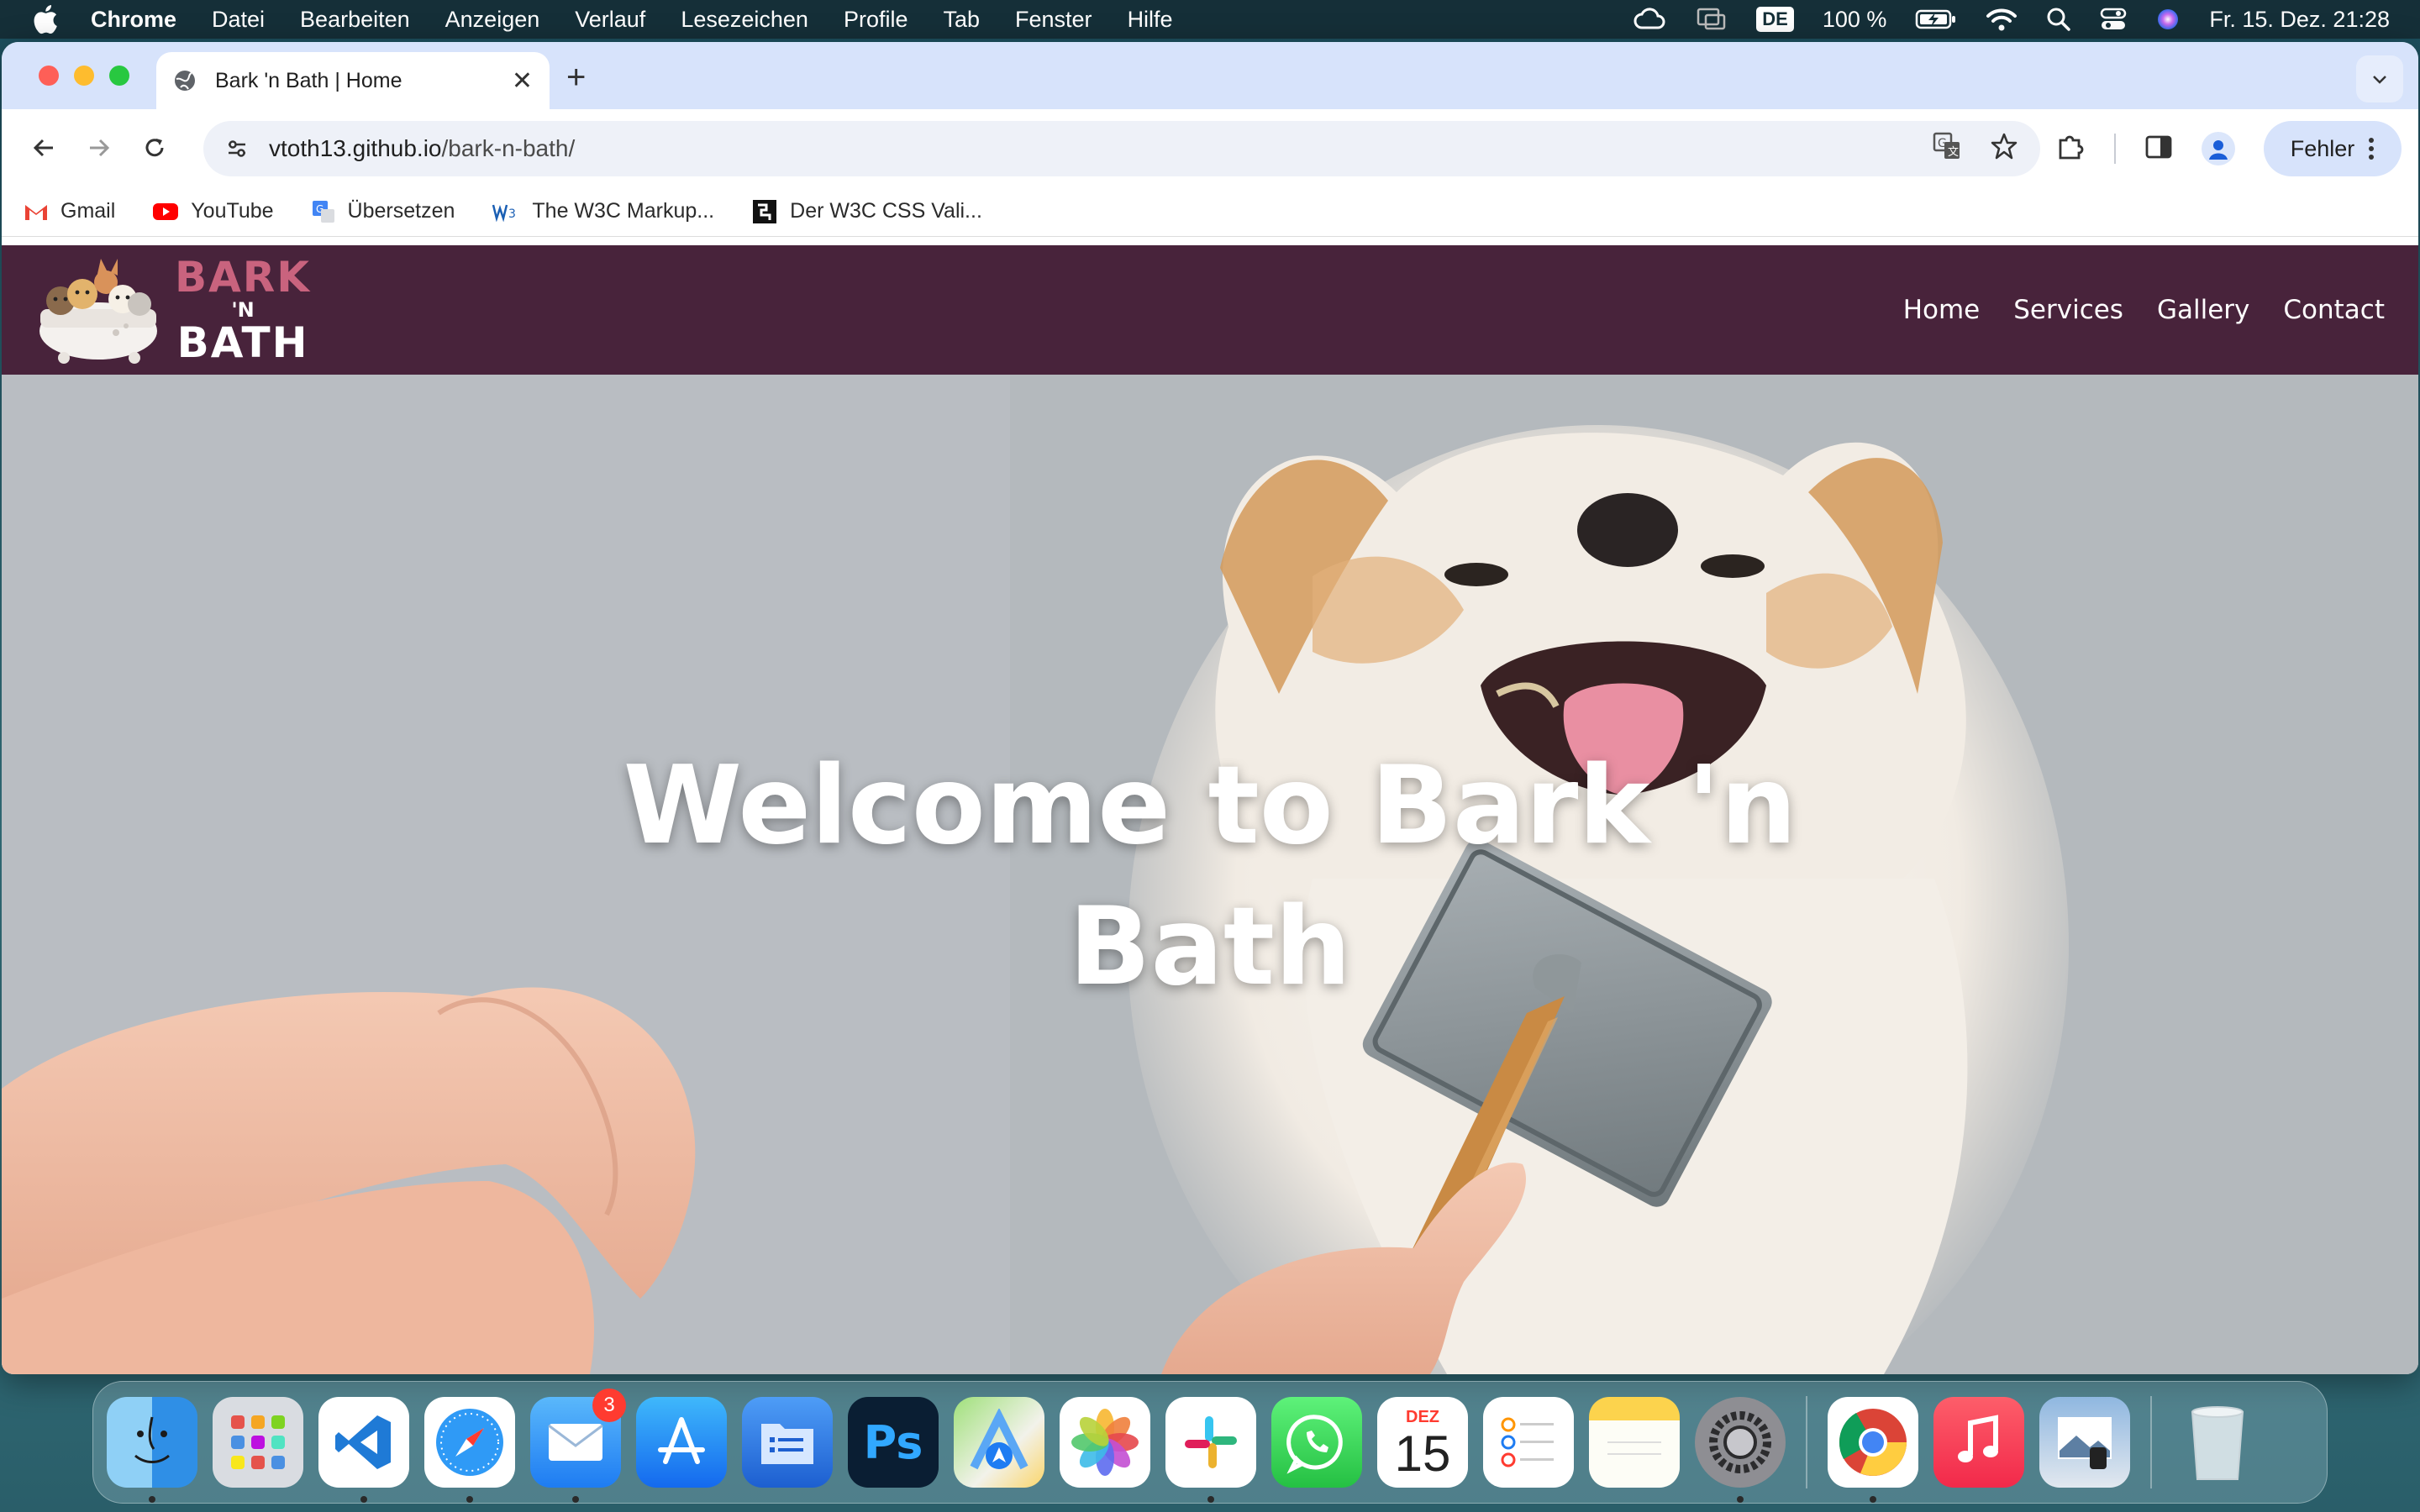 This screenshot has width=2420, height=1512. I want to click on tab-search-button, so click(2380, 78).